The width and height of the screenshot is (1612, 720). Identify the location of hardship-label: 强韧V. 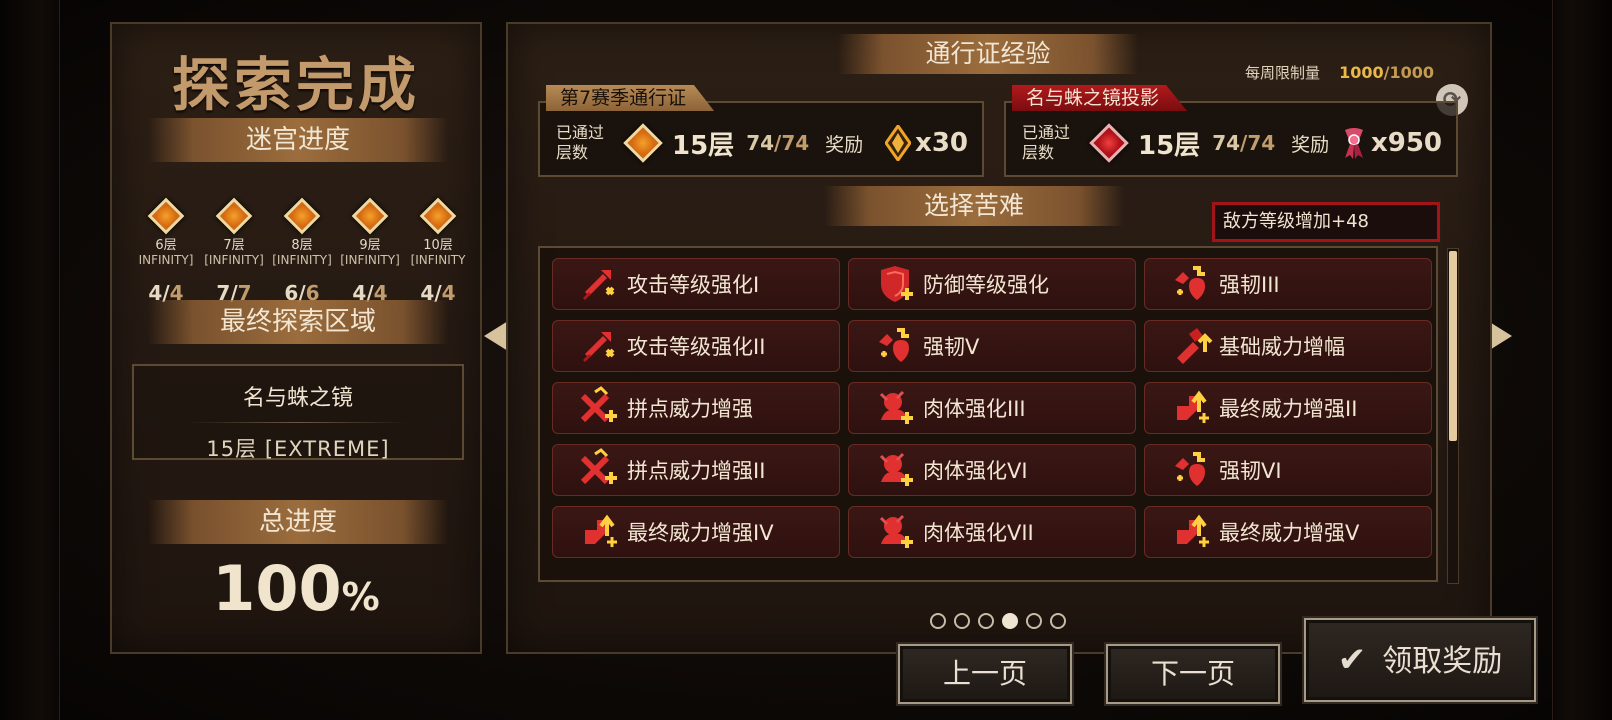
(951, 347).